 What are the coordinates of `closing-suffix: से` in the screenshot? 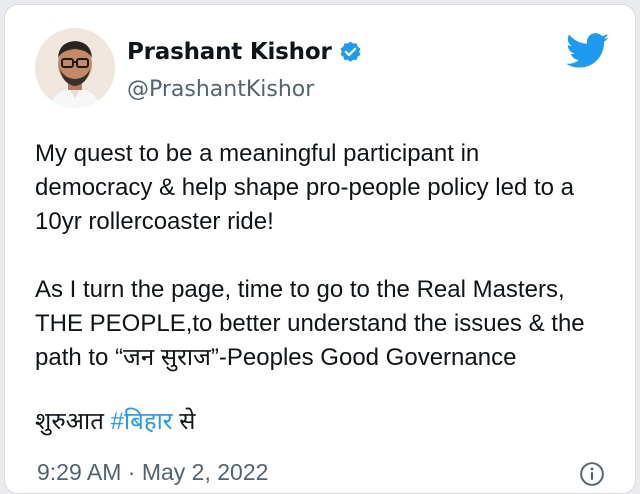 It's located at (184, 421).